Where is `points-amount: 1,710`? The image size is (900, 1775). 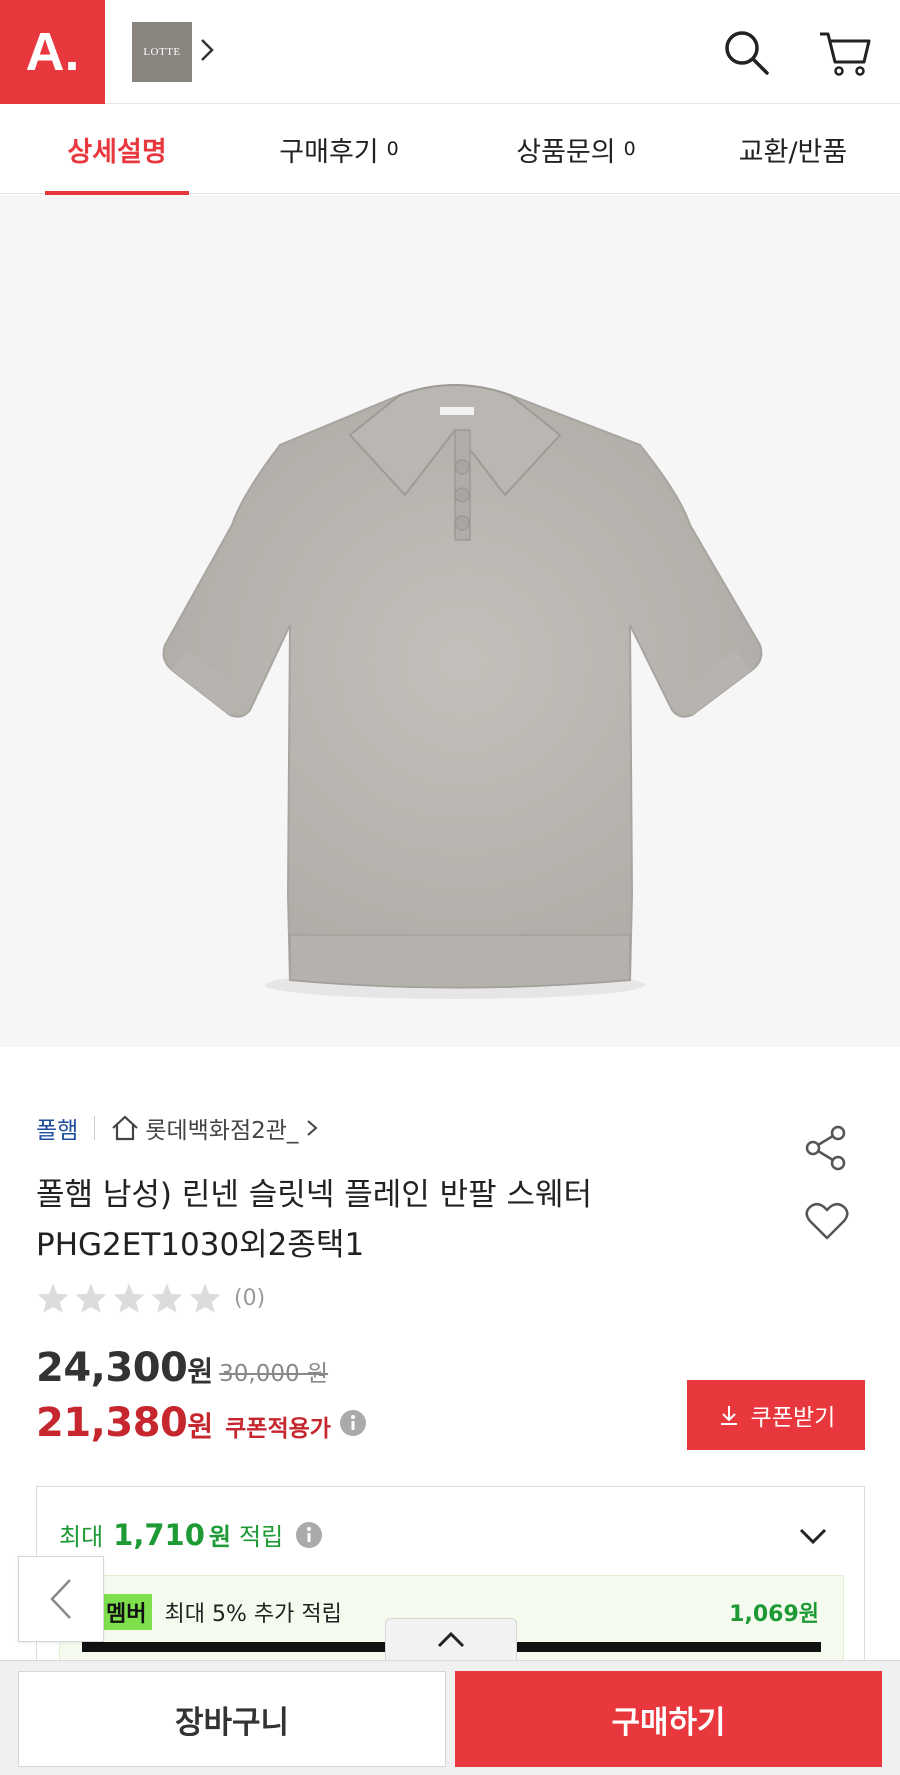 points-amount: 1,710 is located at coordinates (159, 1534).